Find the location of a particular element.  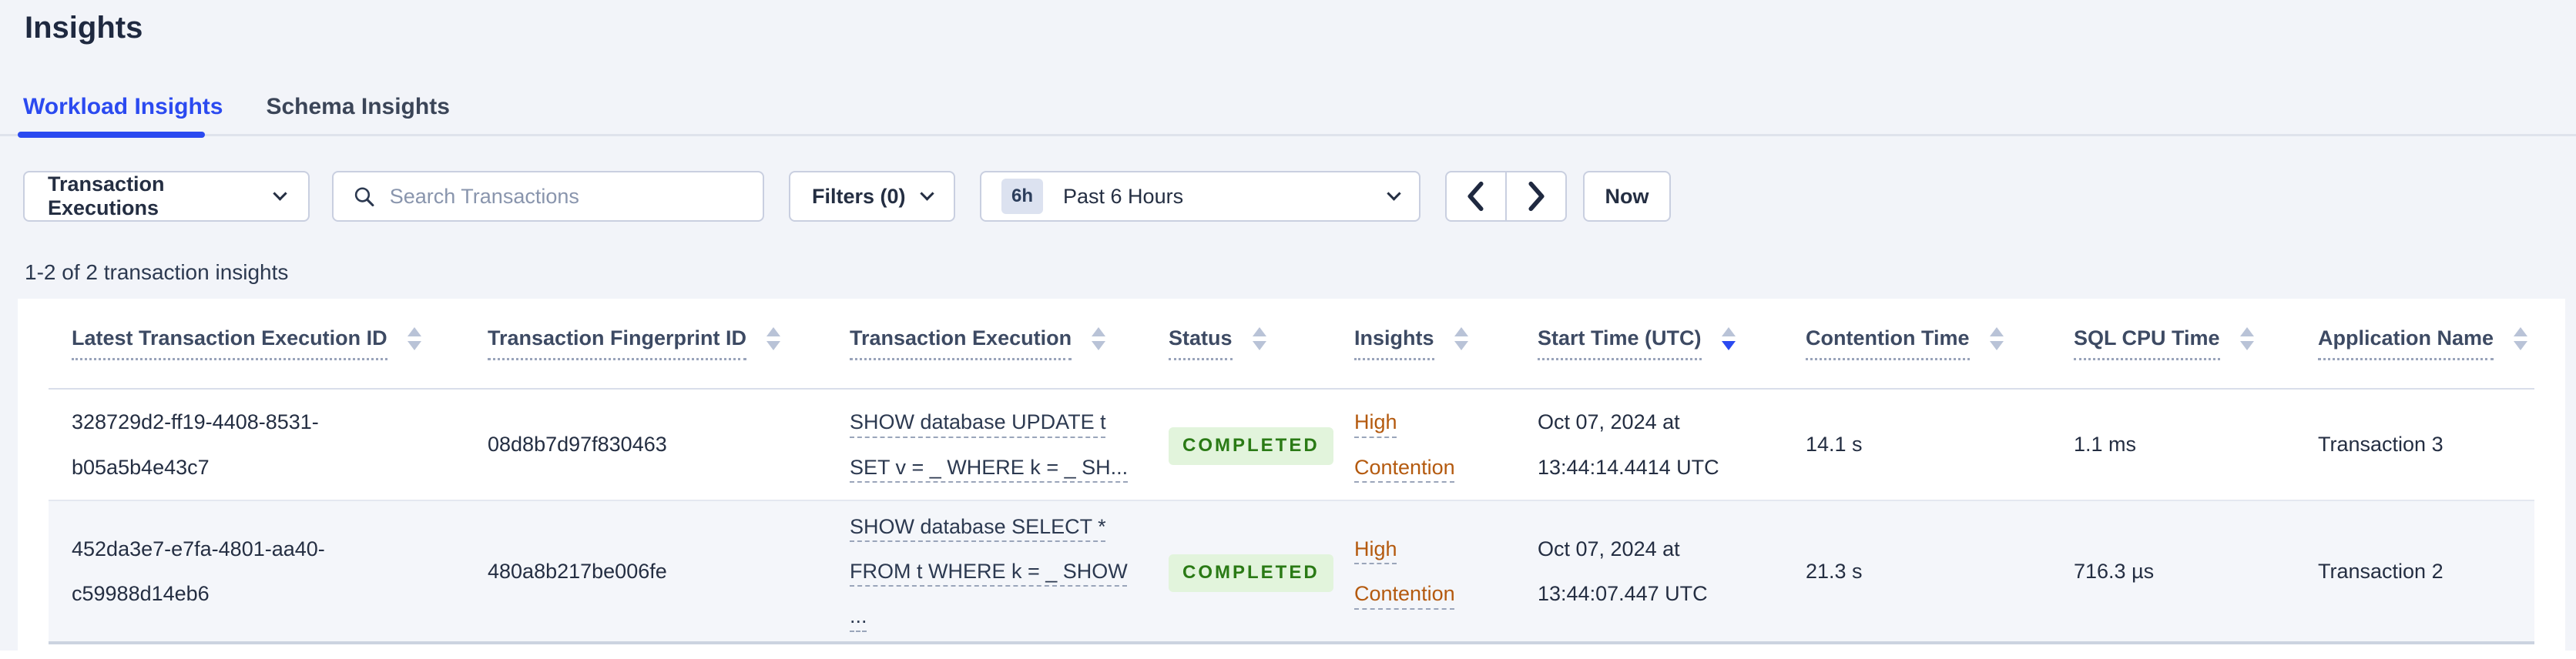

sort-arrows-active is located at coordinates (1728, 338).